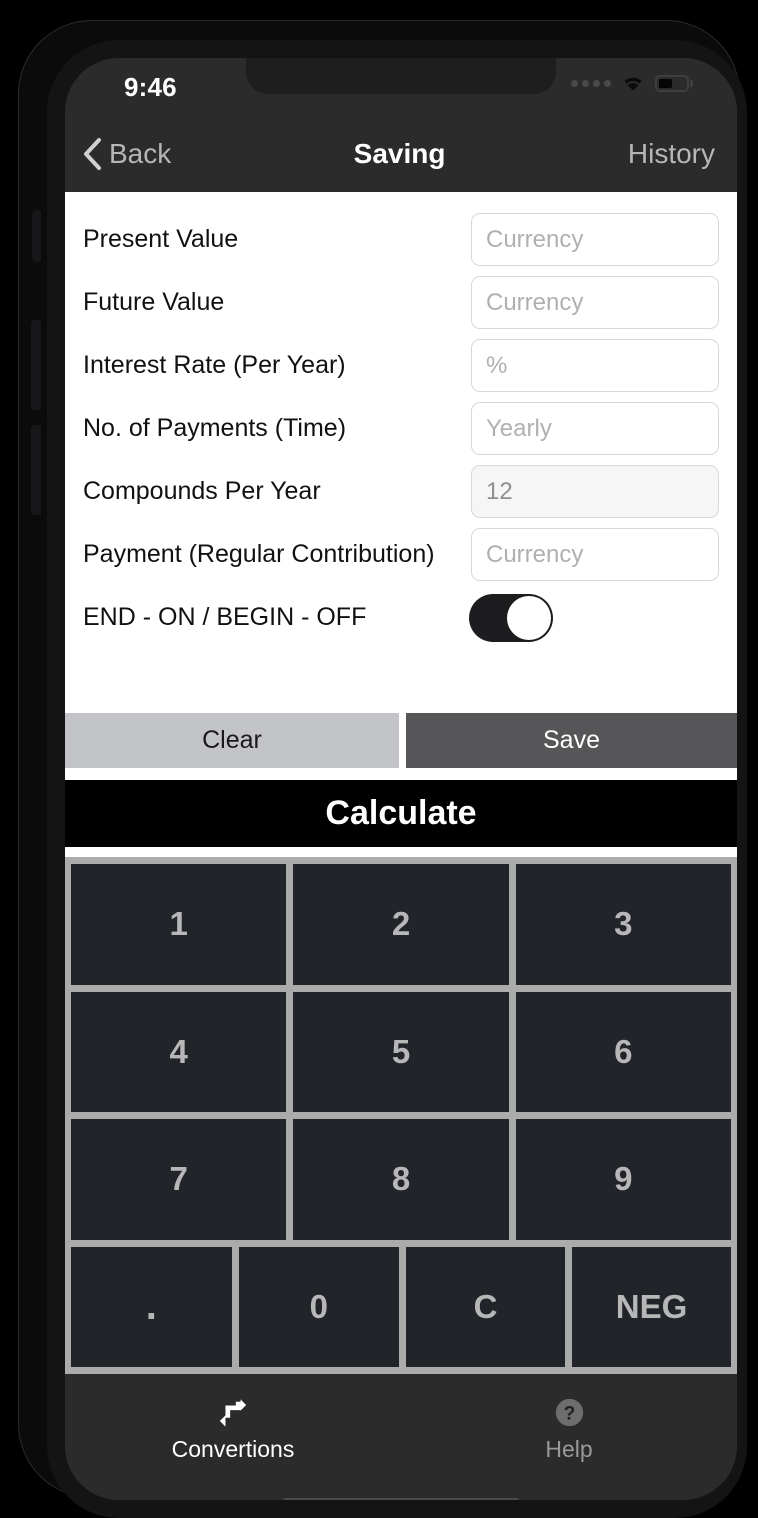  Describe the element at coordinates (401, 428) in the screenshot. I see `form-row-no-of-payments: No. of Payments (Time)` at that location.